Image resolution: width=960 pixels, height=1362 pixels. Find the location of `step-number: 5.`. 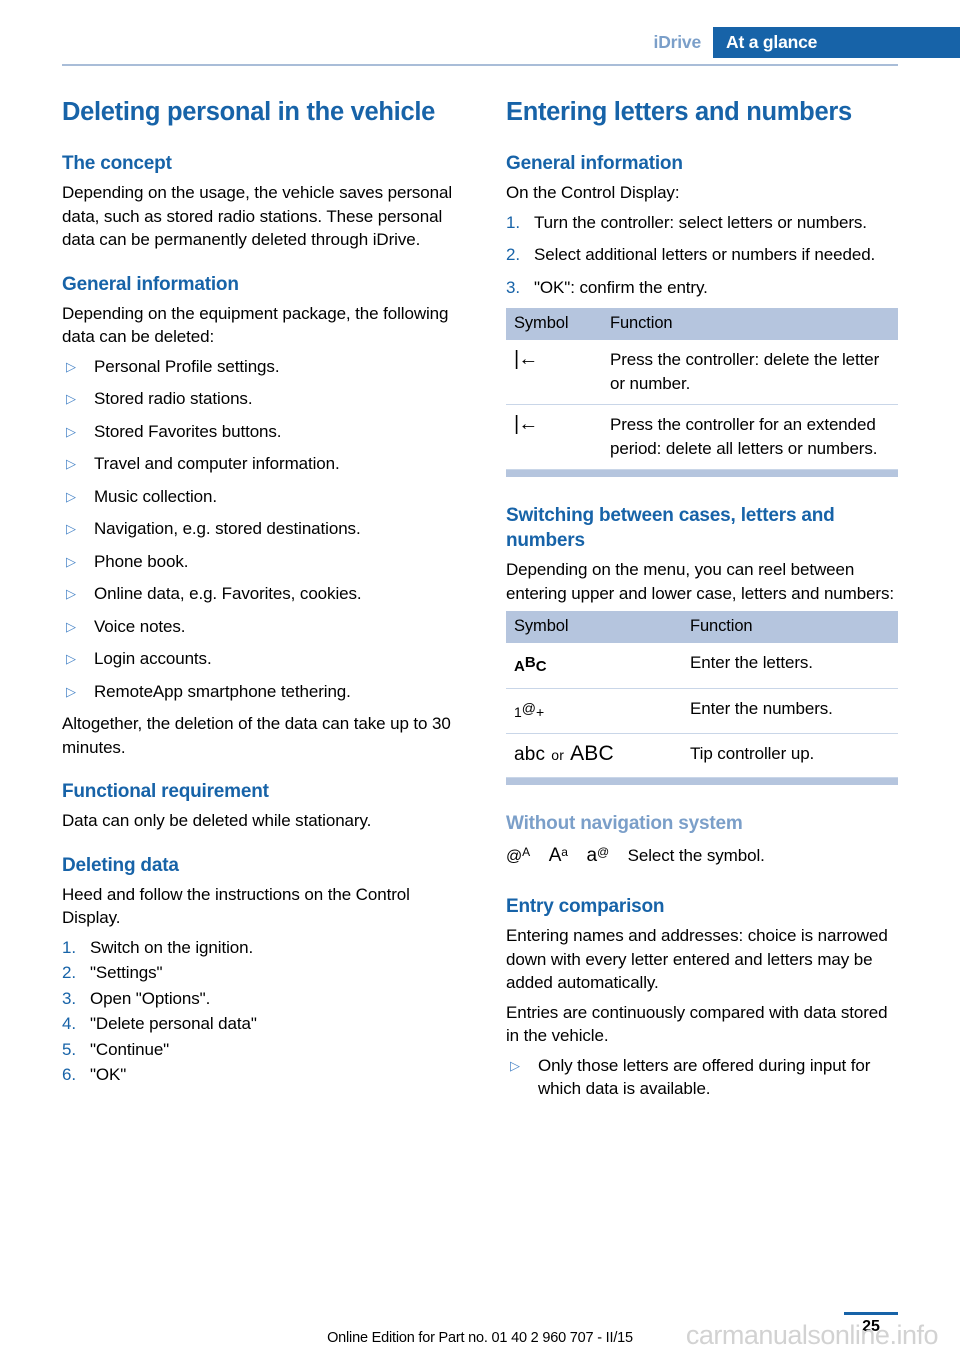

step-number: 5. is located at coordinates (69, 1049).